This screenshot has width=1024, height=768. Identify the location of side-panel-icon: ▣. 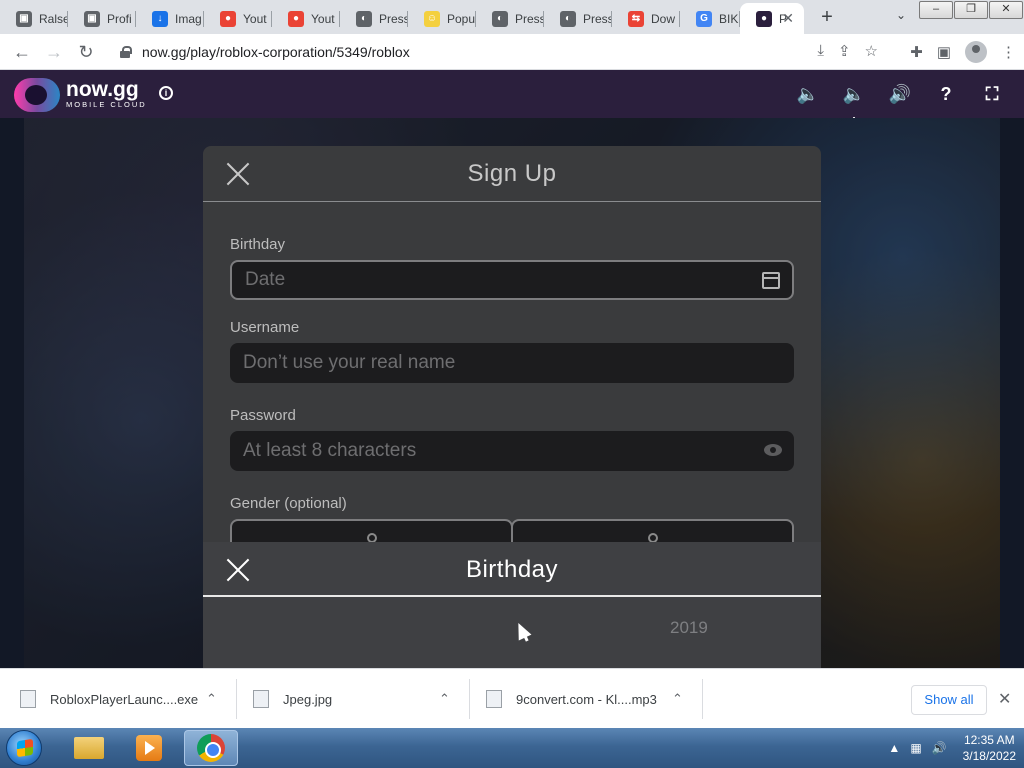
(944, 52).